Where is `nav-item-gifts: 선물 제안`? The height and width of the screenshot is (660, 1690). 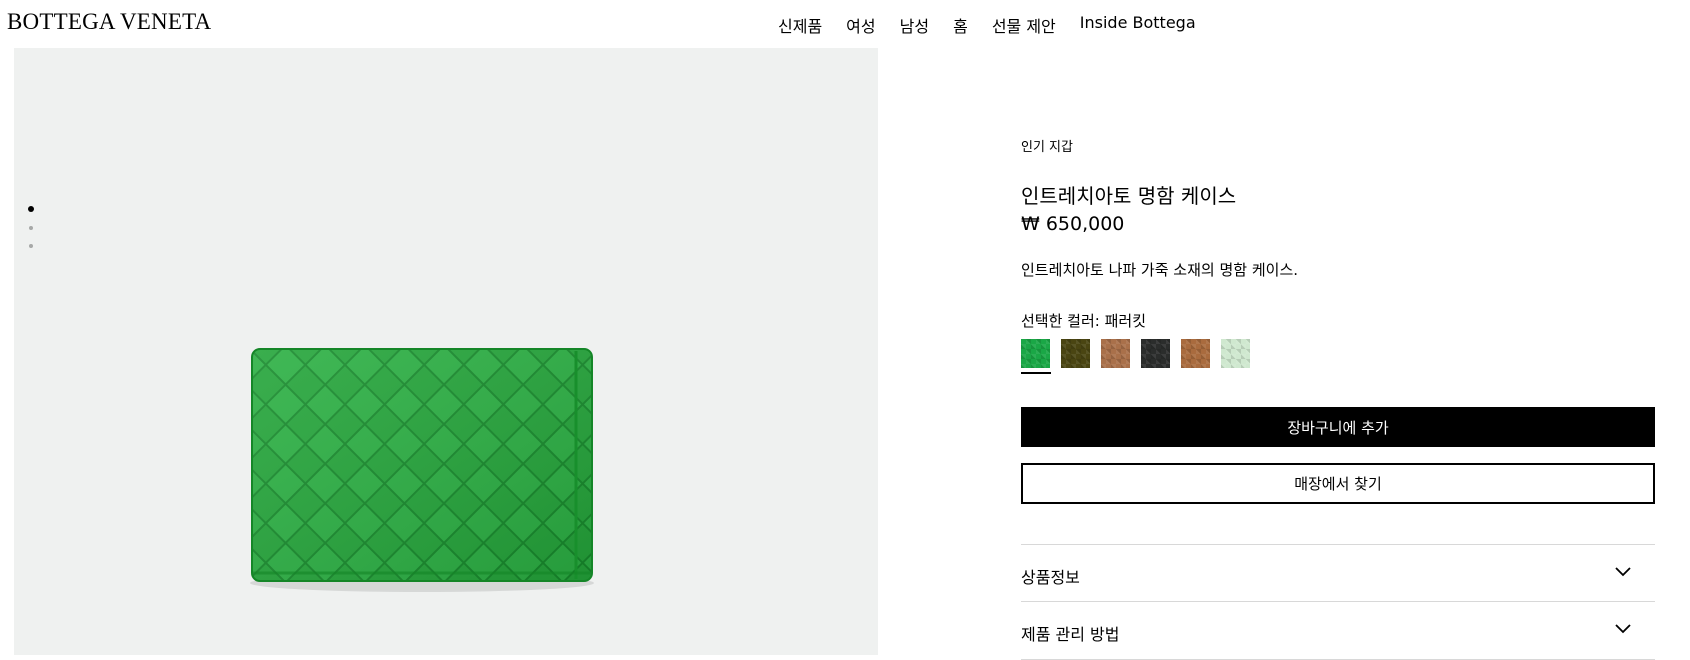
nav-item-gifts: 선물 제안 is located at coordinates (1024, 25).